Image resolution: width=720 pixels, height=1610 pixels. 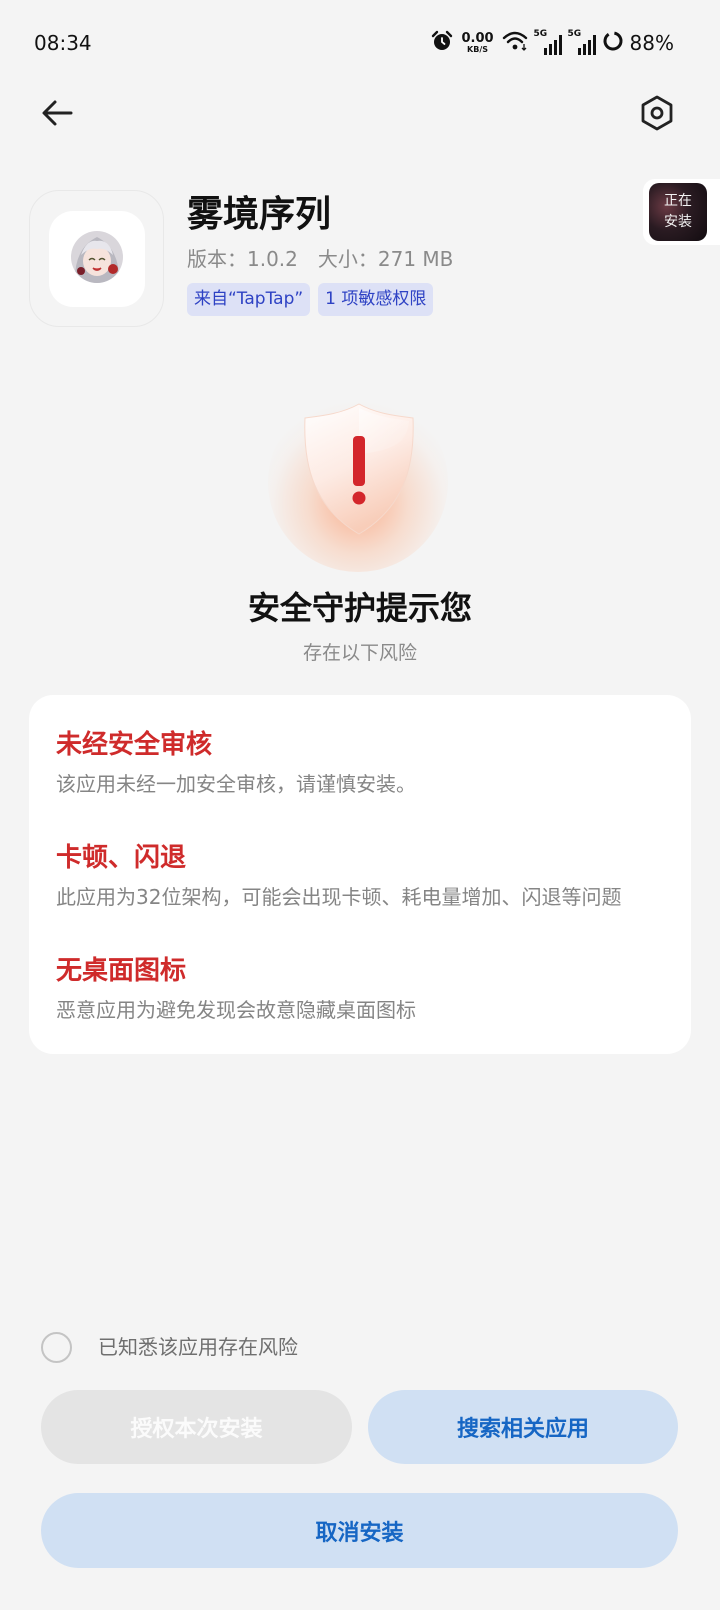 I want to click on battery-level: 88%, so click(x=651, y=43).